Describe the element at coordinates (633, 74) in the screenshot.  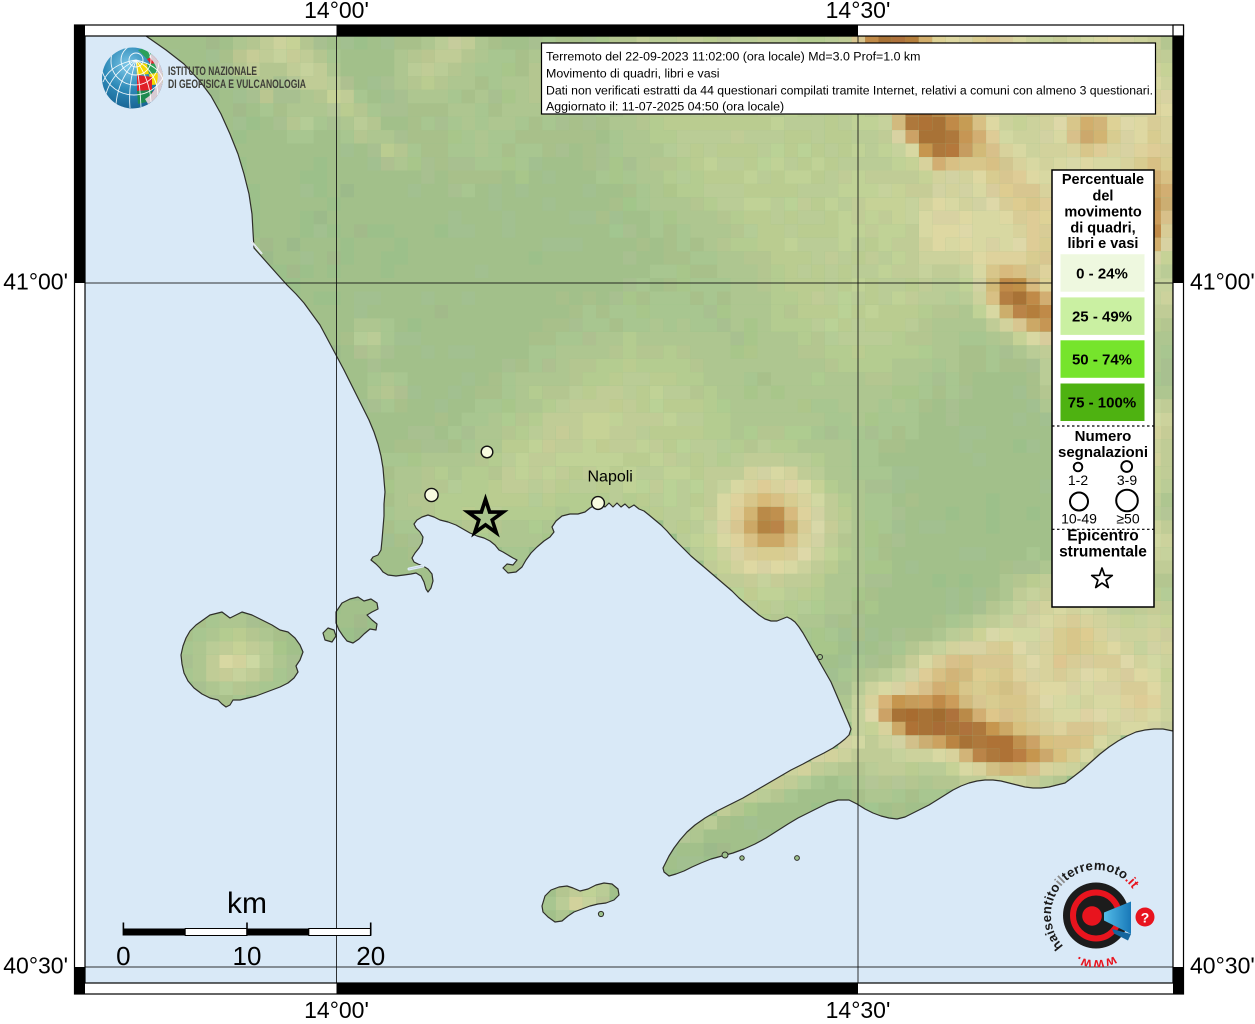
I see `svg-text:Movimento di quadri, libri e v: Movimento di quadri, libri e vasi` at that location.